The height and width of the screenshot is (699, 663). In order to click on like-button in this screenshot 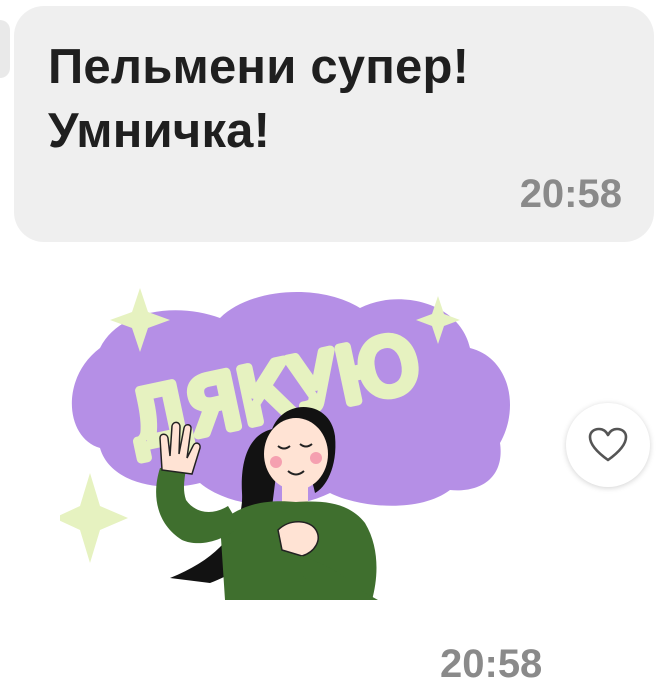, I will do `click(608, 445)`.